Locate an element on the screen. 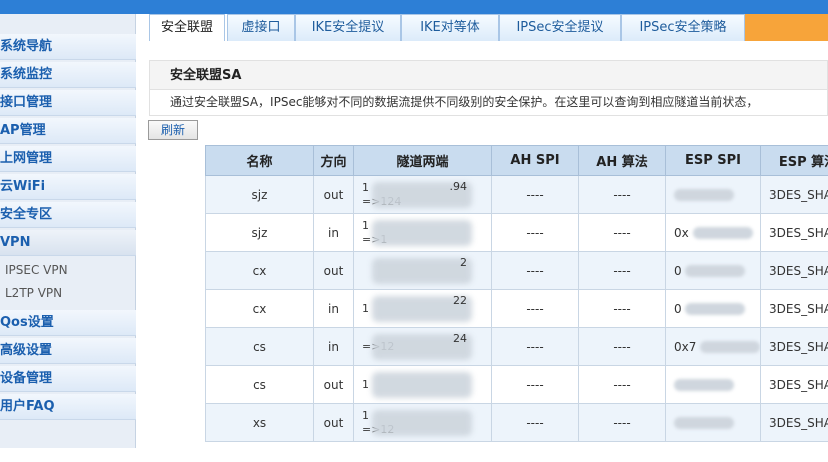 Image resolution: width=828 pixels, height=462 pixels. sidebar-item-system-monitor: 系统监控 is located at coordinates (68, 75).